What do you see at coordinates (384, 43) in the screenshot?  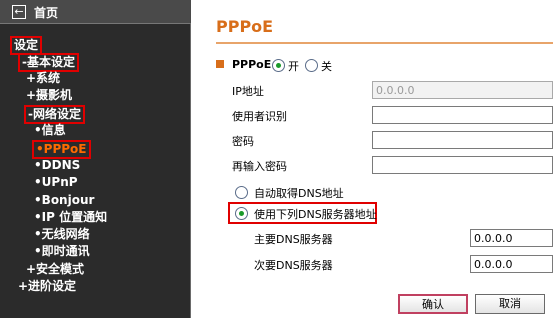 I see `title-divider` at bounding box center [384, 43].